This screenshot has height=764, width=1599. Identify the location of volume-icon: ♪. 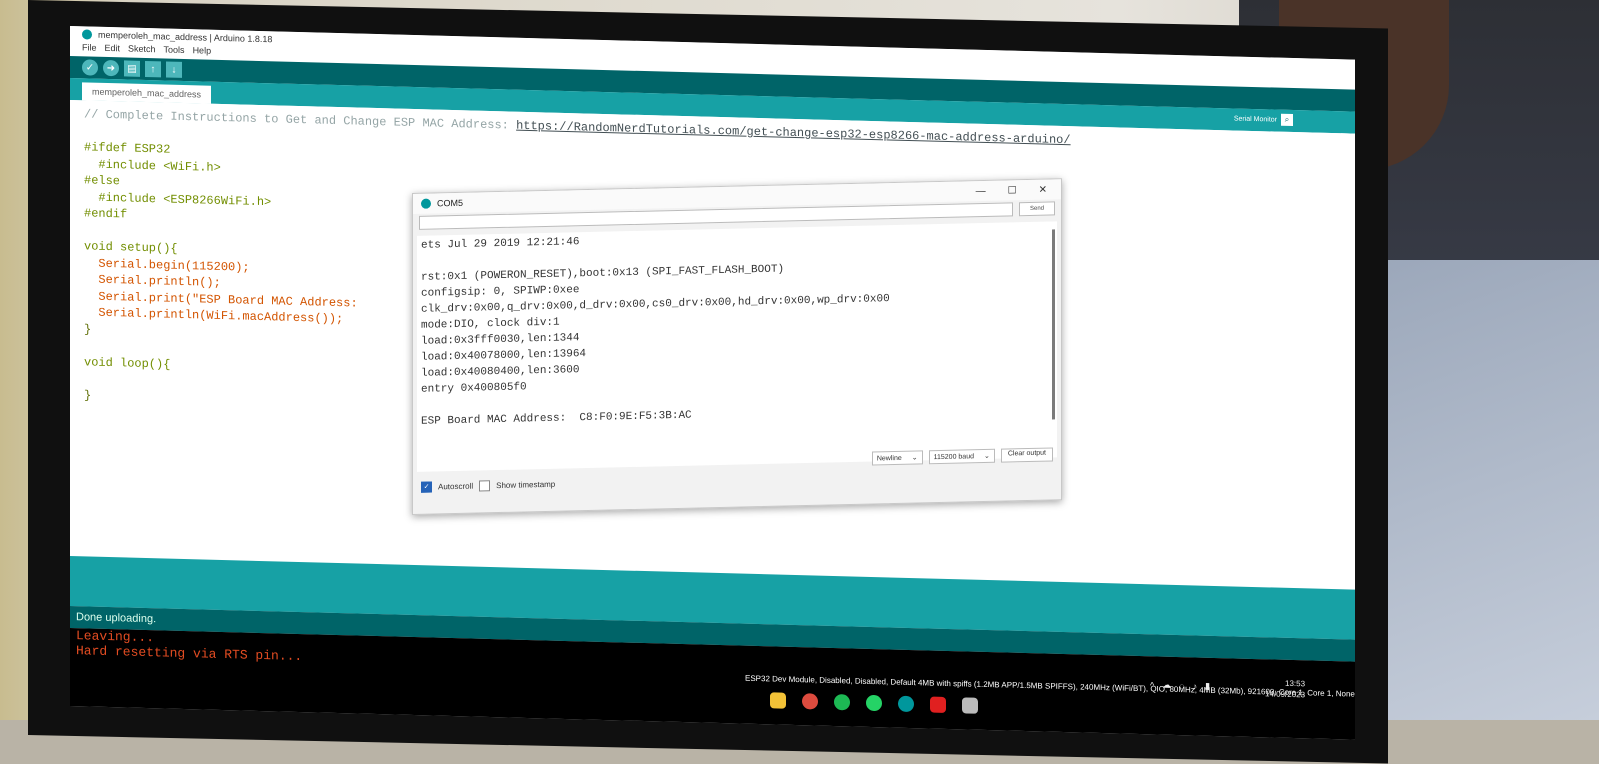
(1195, 686).